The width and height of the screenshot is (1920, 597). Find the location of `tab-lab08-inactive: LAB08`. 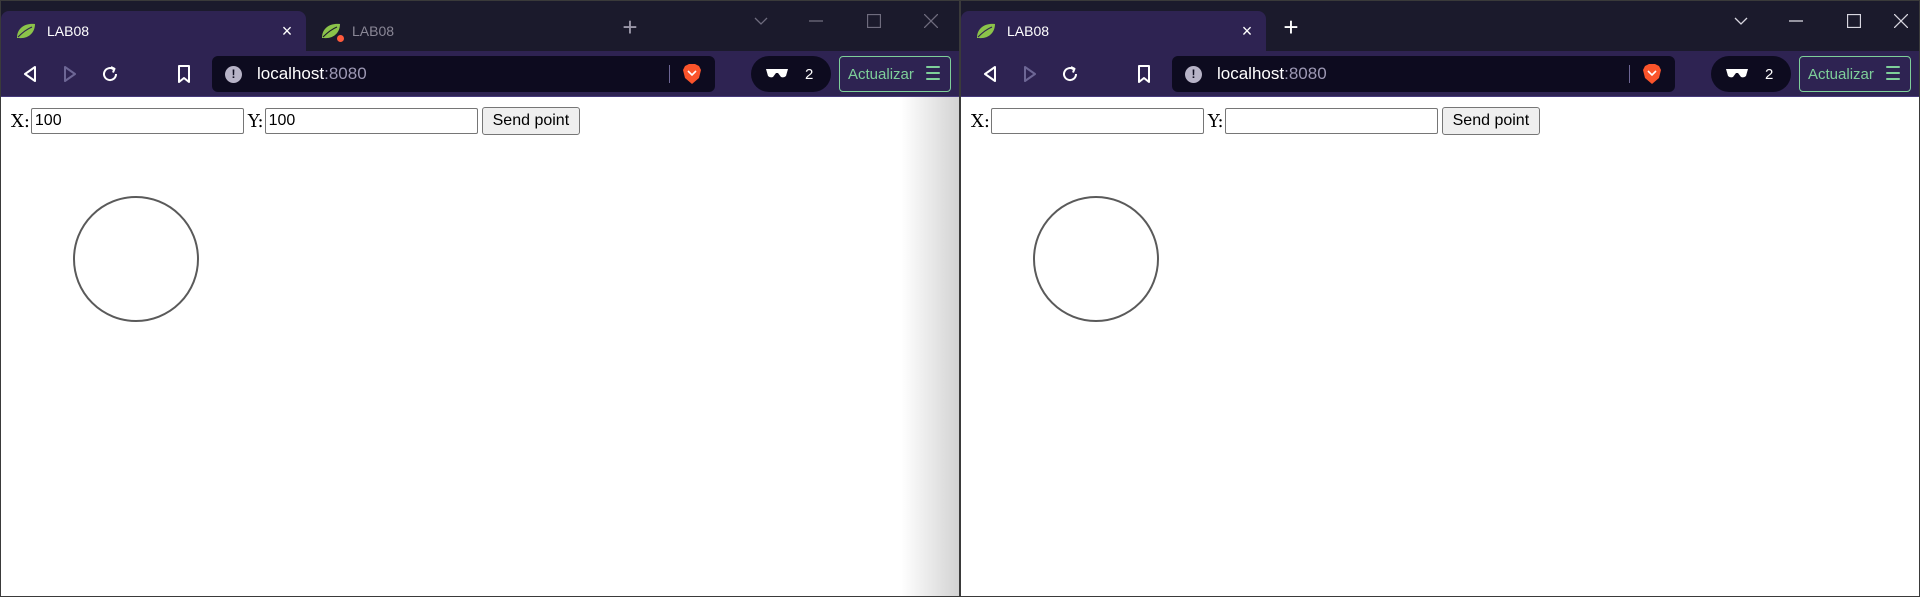

tab-lab08-inactive: LAB08 is located at coordinates (456, 31).